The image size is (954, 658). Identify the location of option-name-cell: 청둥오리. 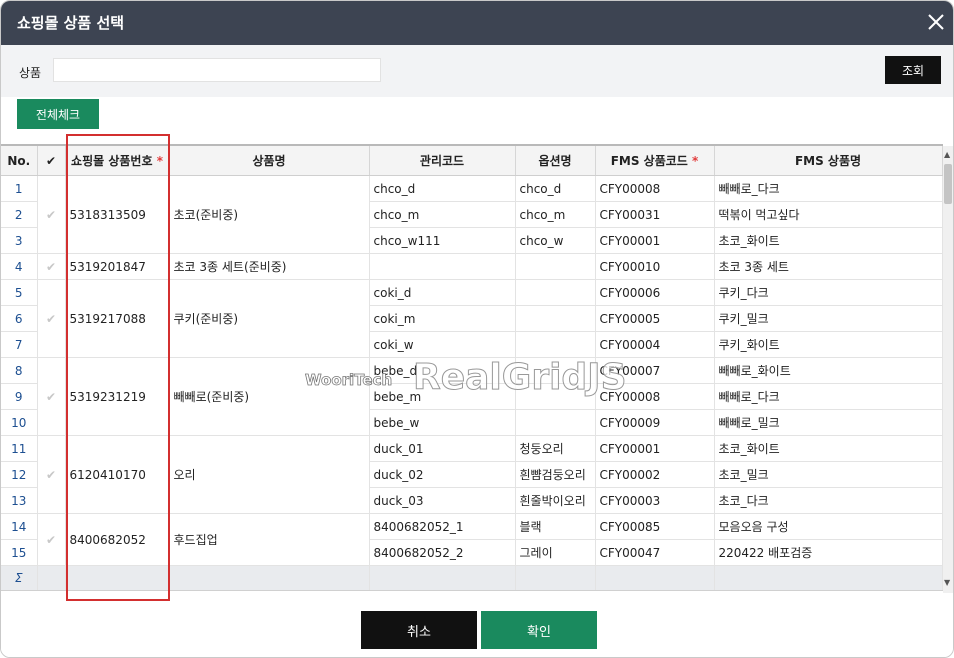
(555, 448).